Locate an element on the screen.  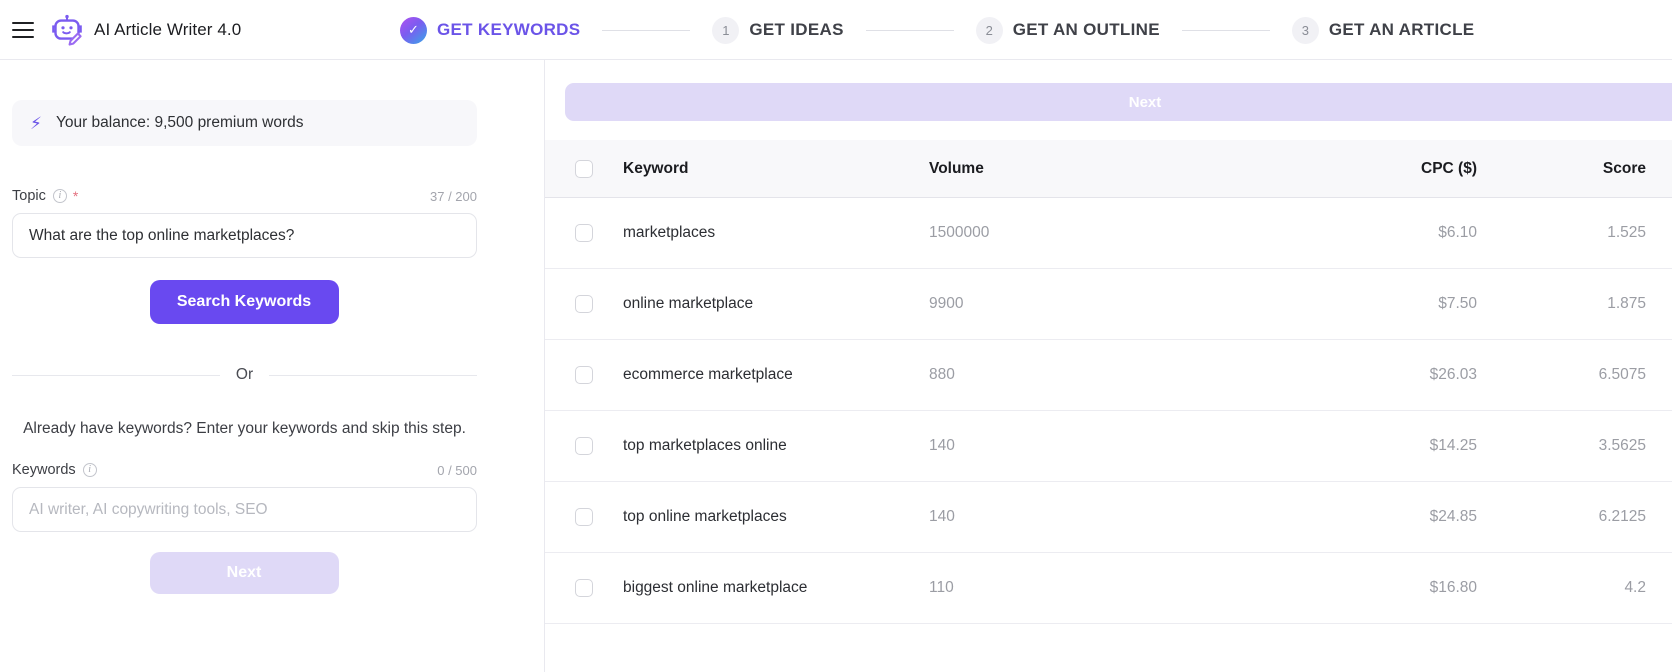
select-all-cell is located at coordinates (584, 168).